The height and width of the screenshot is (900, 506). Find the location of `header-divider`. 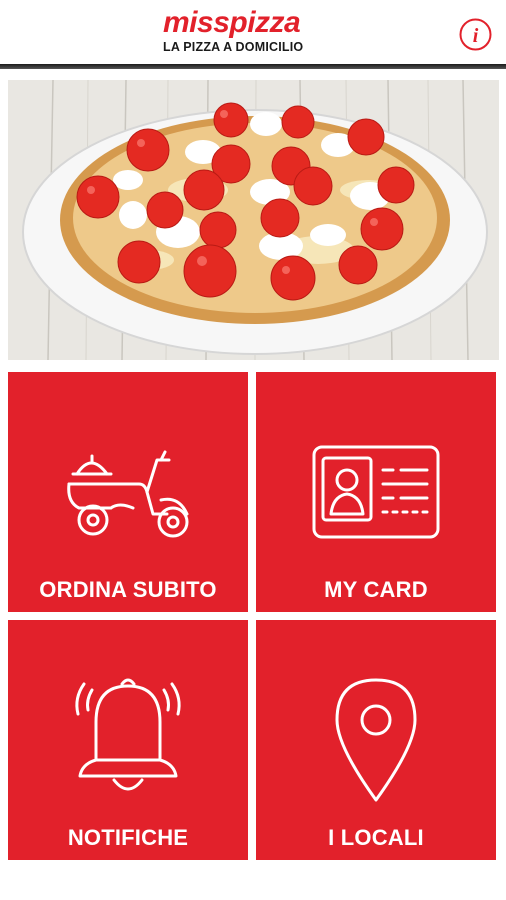

header-divider is located at coordinates (253, 66).